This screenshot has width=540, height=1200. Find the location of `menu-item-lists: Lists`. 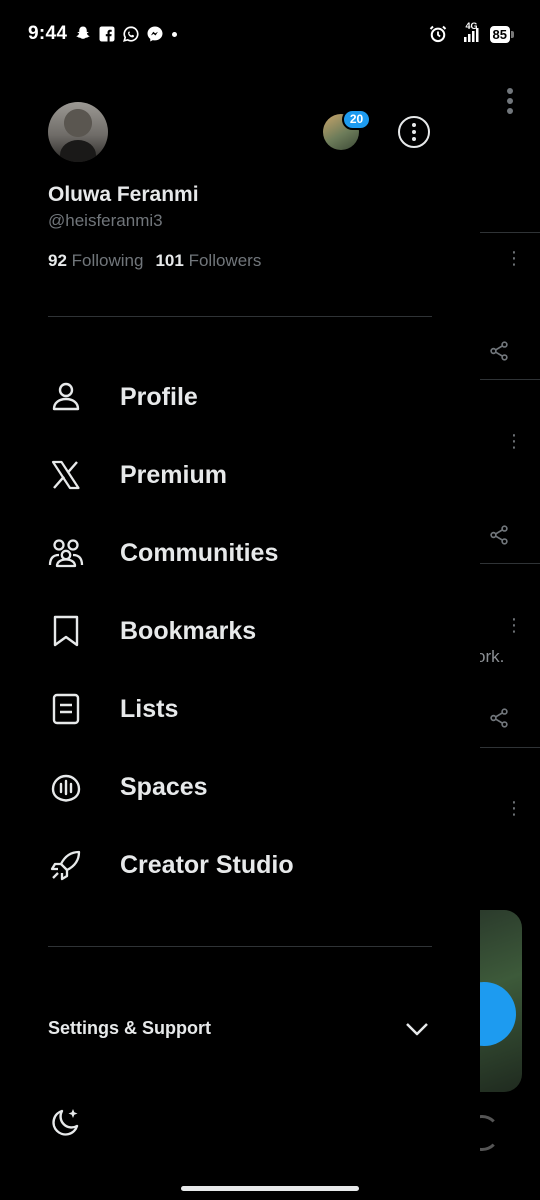

menu-item-lists: Lists is located at coordinates (240, 709).